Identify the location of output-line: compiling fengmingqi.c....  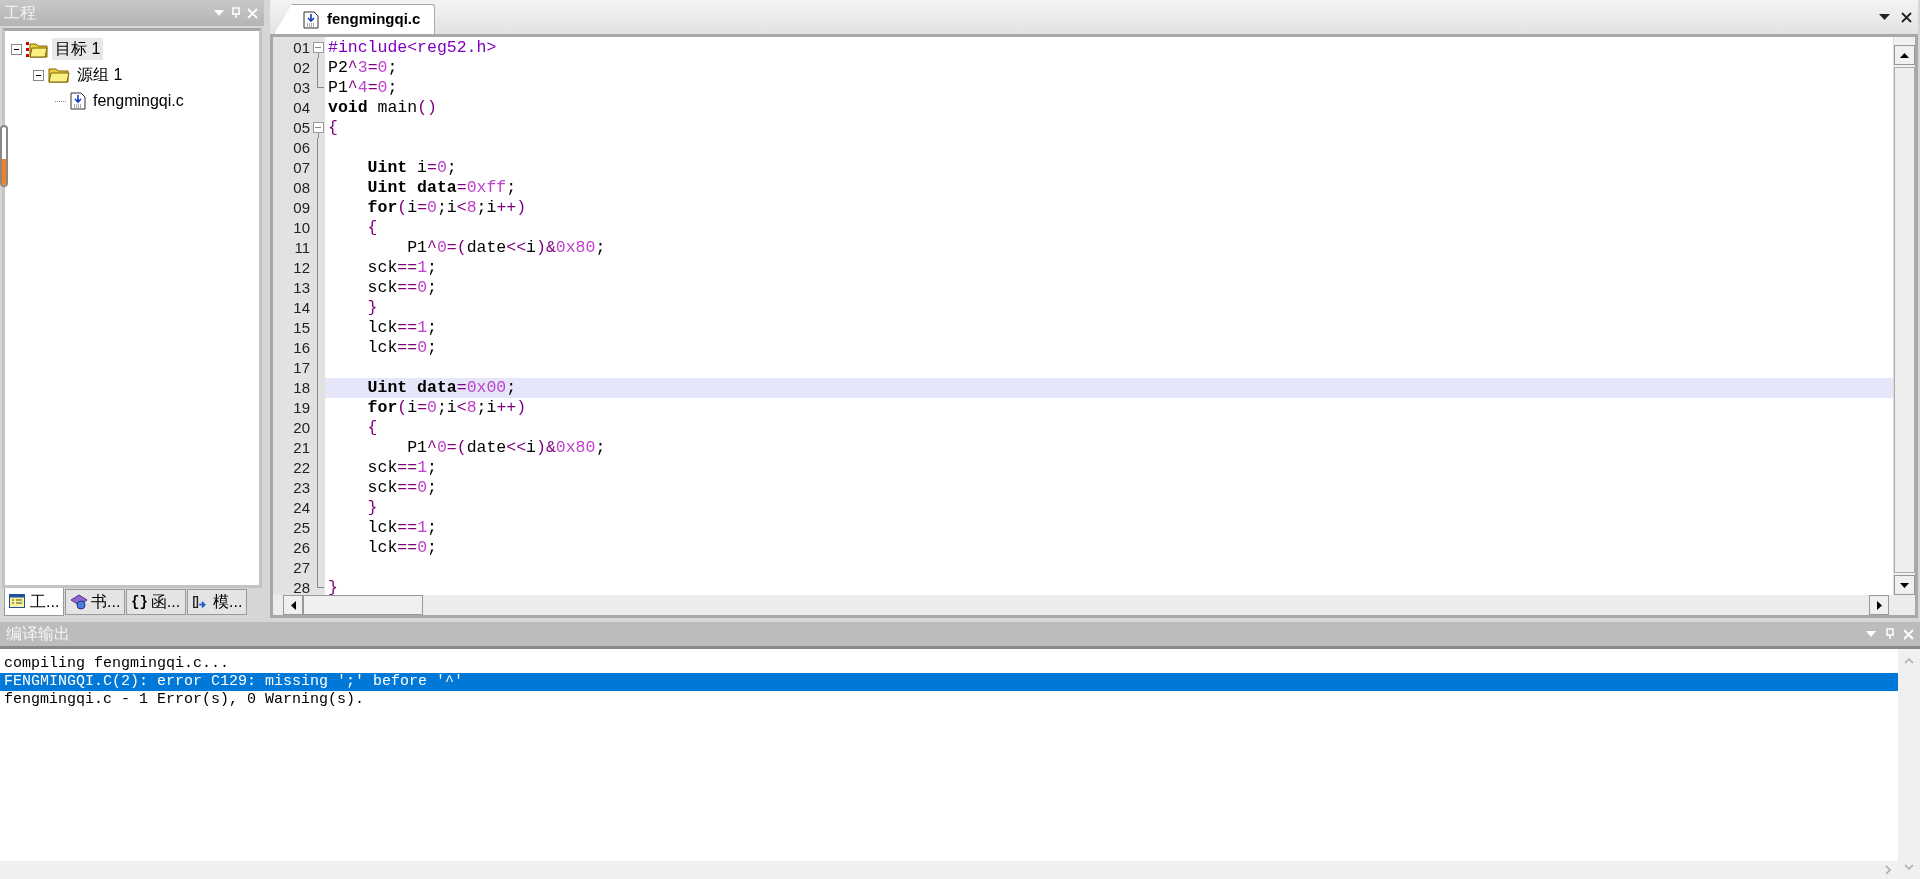
(949, 664).